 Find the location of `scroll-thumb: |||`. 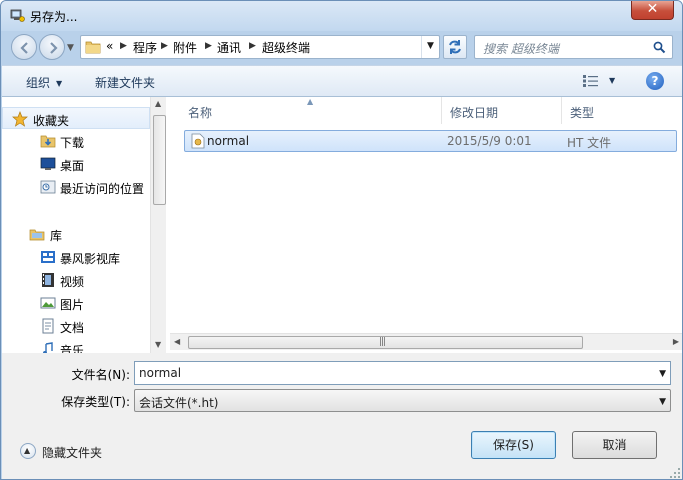

scroll-thumb: ||| is located at coordinates (385, 342).